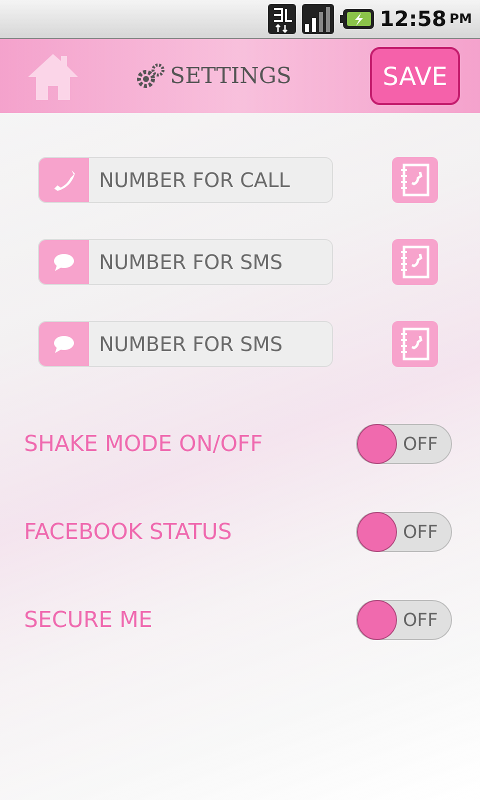 This screenshot has height=800, width=480. What do you see at coordinates (318, 19) in the screenshot?
I see `signal-icon` at bounding box center [318, 19].